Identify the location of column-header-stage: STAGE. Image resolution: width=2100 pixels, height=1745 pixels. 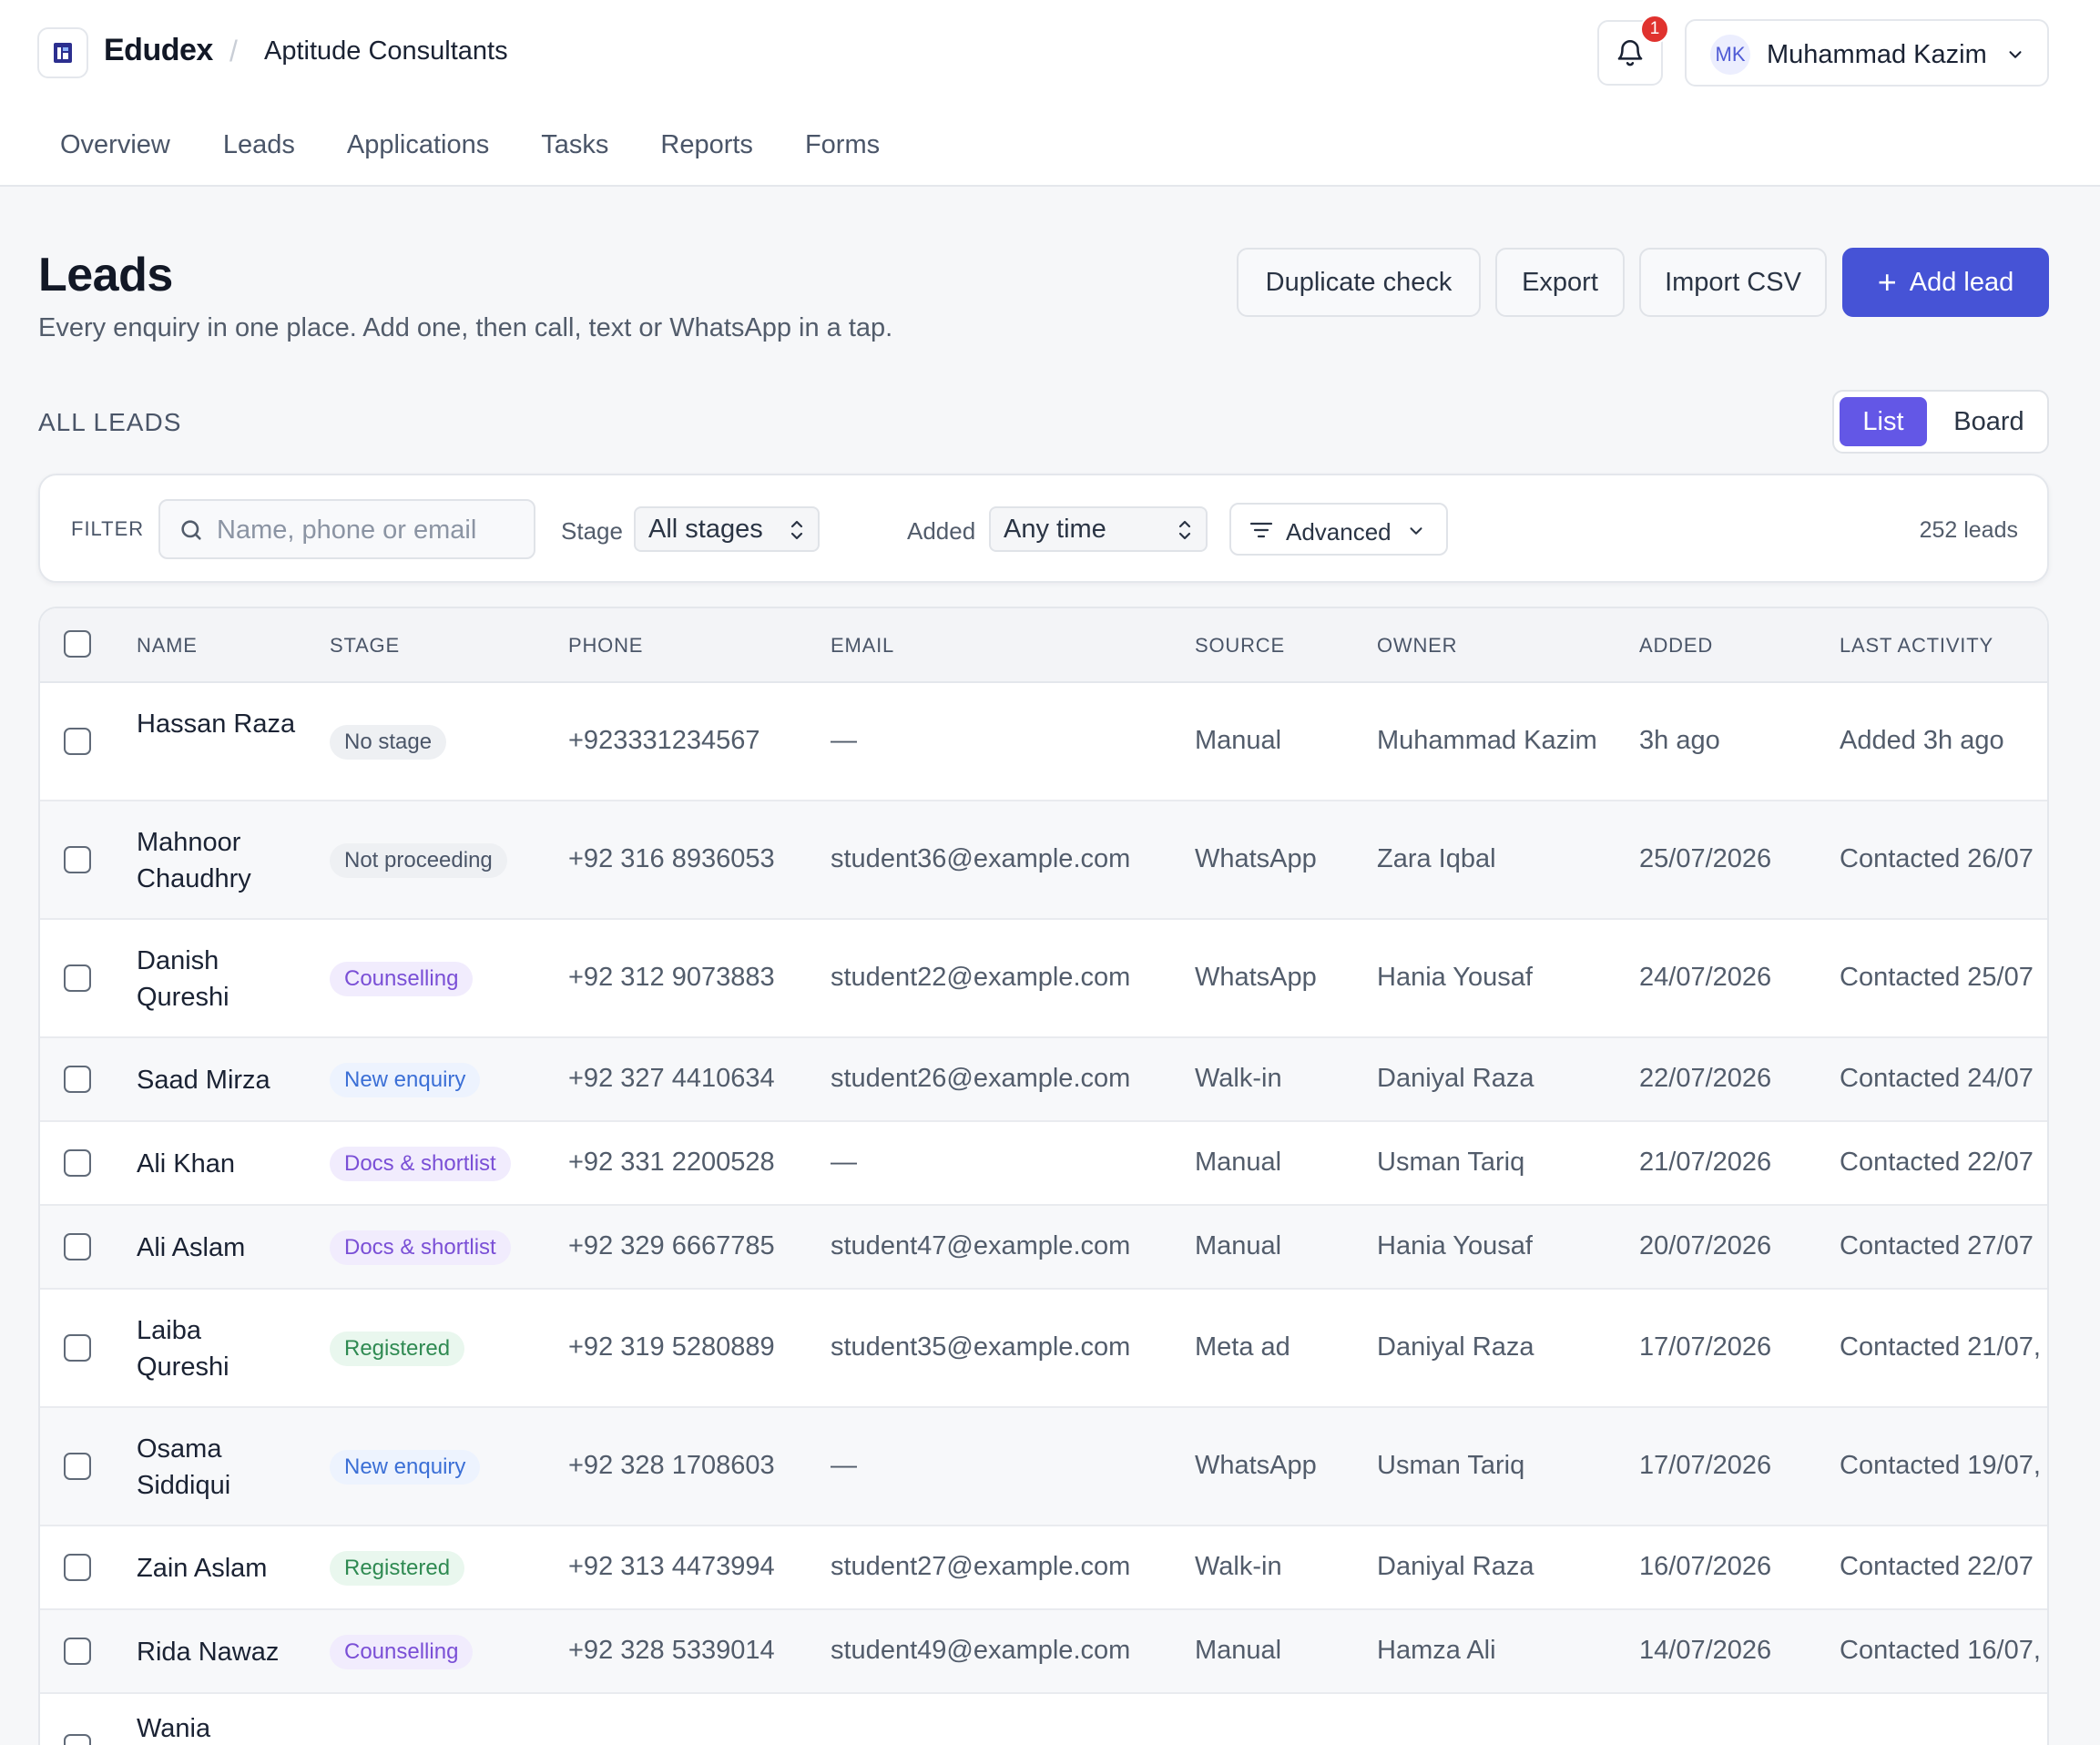
(365, 646).